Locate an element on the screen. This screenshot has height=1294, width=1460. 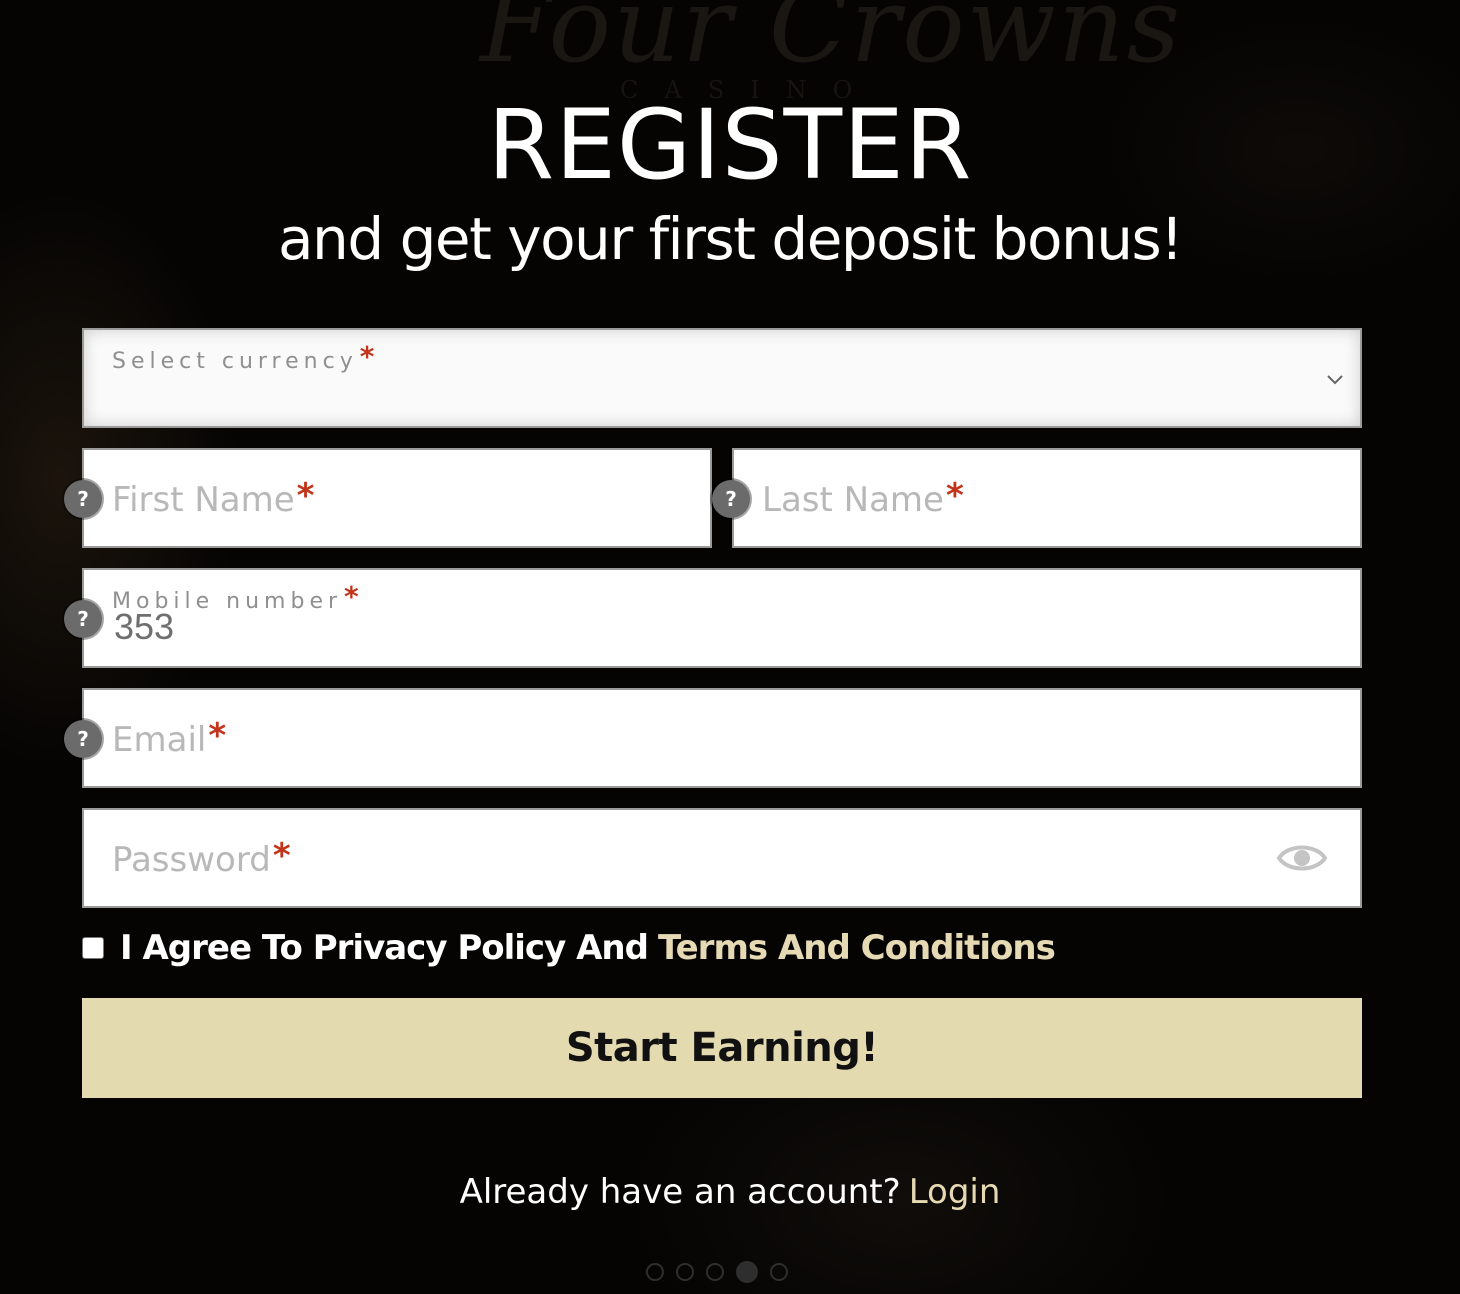
password-field: Password* is located at coordinates (722, 858).